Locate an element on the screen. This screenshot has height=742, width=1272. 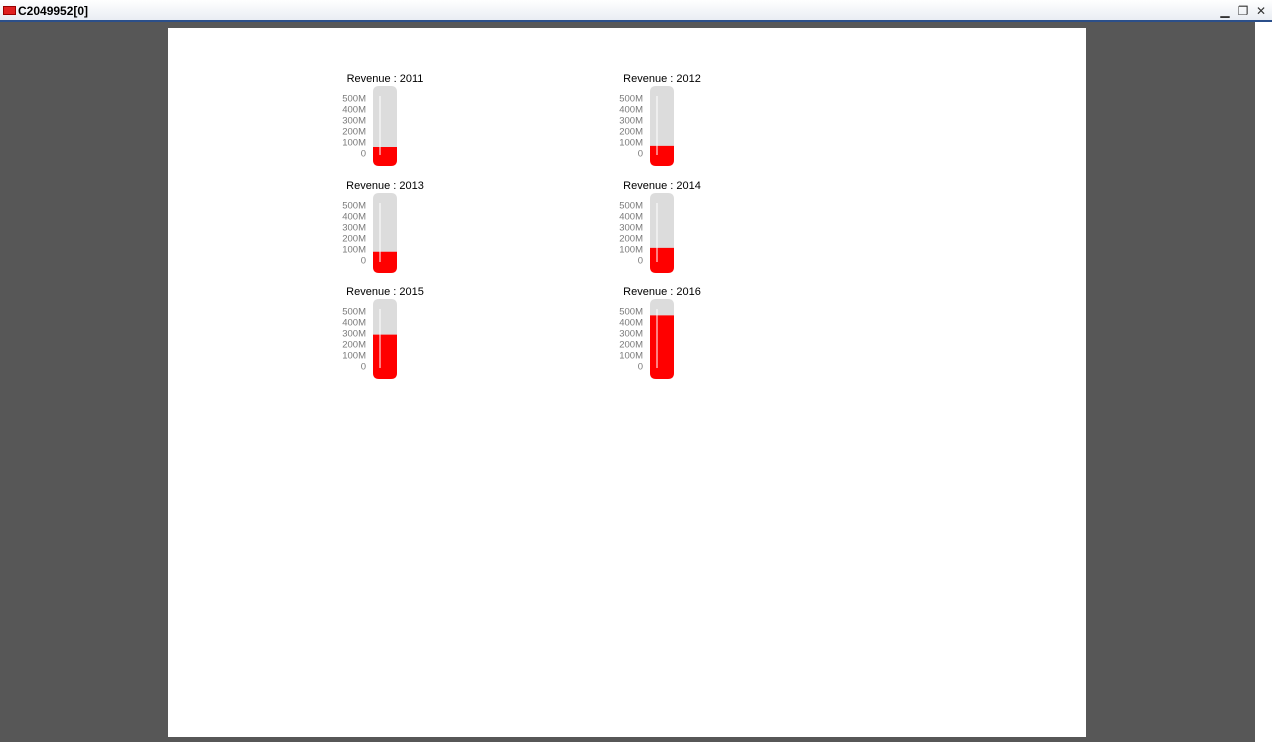
minimize-button: ▁ is located at coordinates (1225, 11).